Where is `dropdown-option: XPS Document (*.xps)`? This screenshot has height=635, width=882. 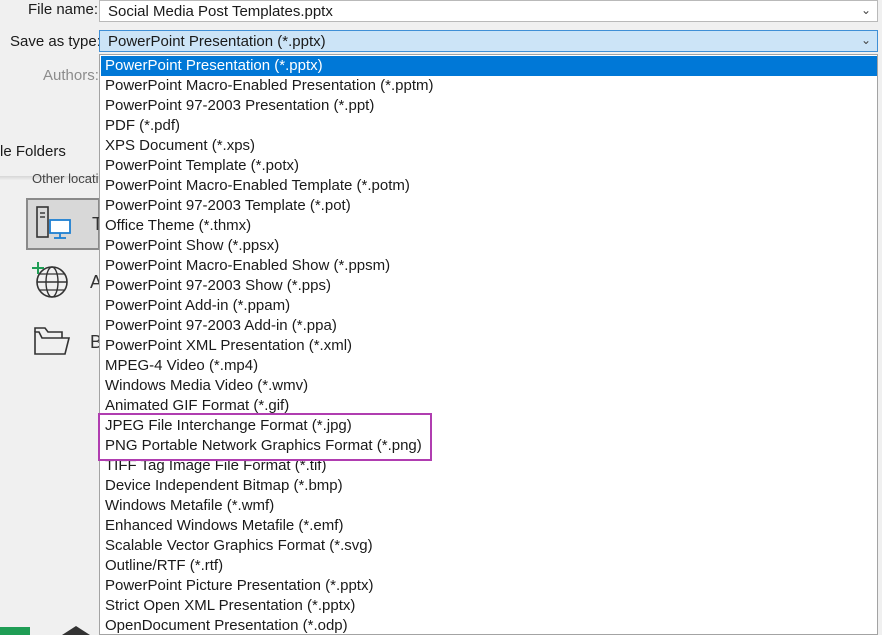 dropdown-option: XPS Document (*.xps) is located at coordinates (489, 146).